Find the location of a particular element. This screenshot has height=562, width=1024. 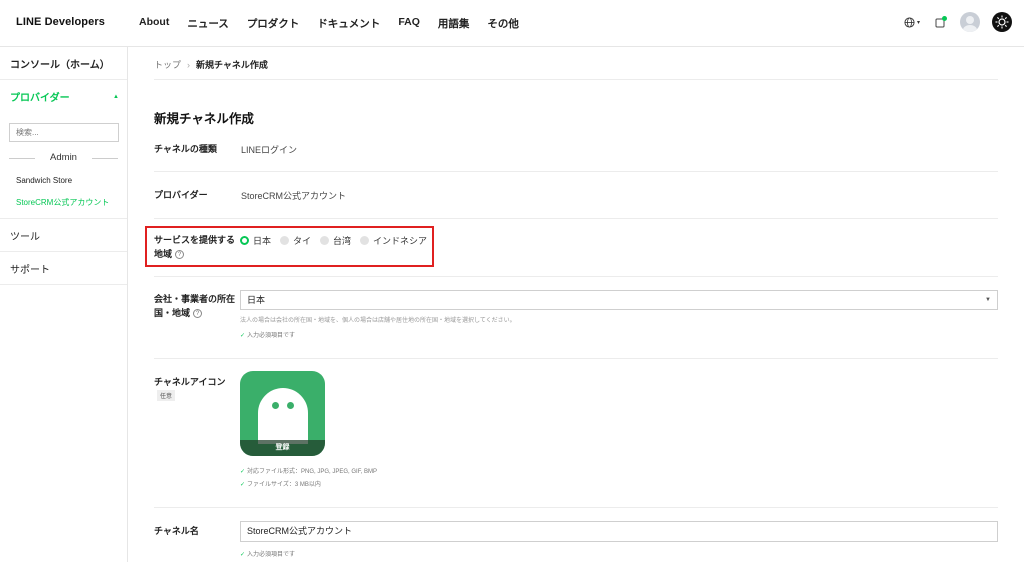

nav-about: About is located at coordinates (154, 23).